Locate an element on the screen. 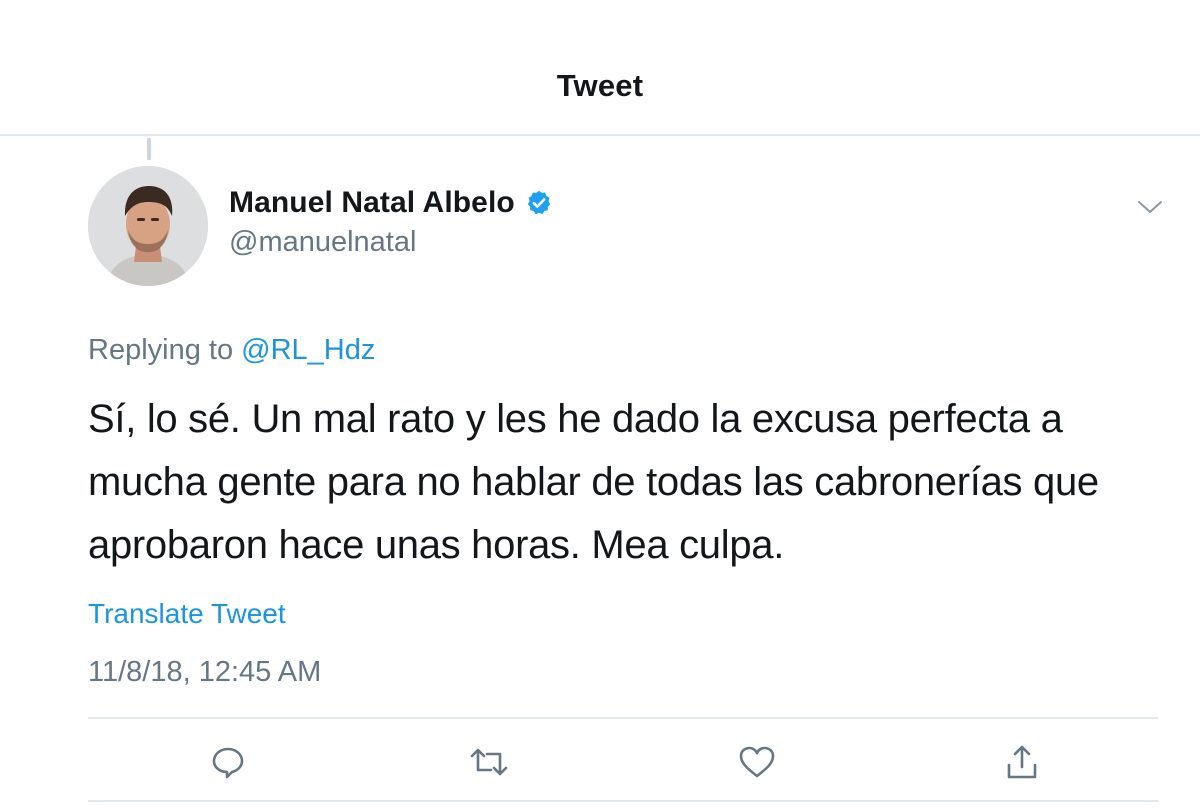  avatar-photo is located at coordinates (148, 226).